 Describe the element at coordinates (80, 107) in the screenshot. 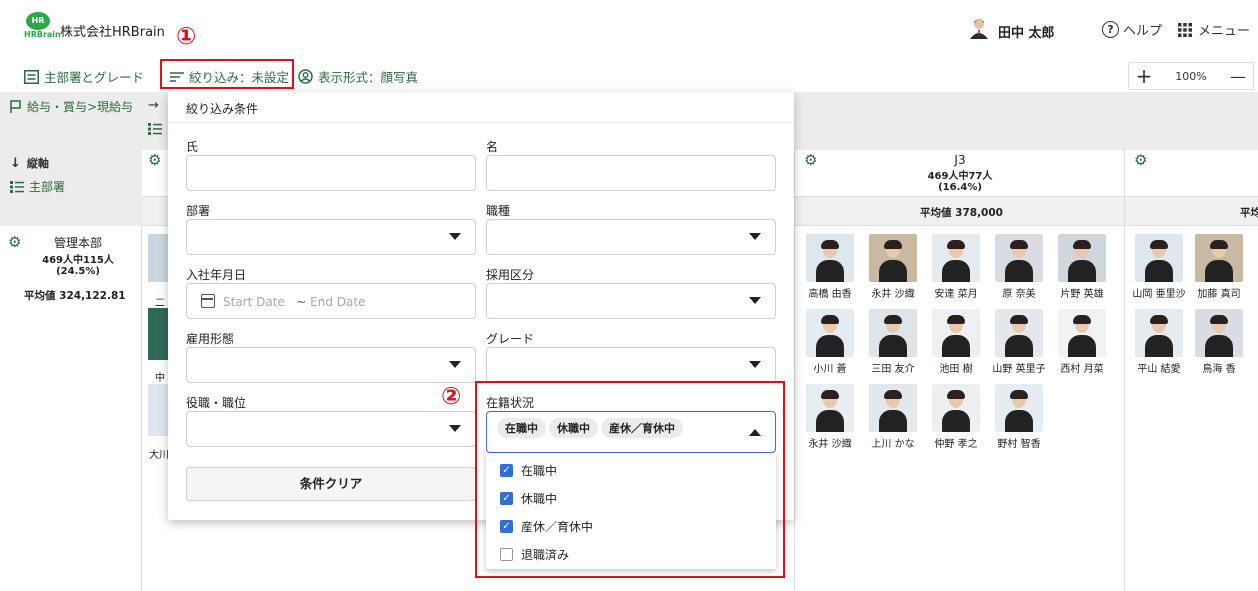

I see `breadcrumb-text: 給与・賞与>現給与` at that location.